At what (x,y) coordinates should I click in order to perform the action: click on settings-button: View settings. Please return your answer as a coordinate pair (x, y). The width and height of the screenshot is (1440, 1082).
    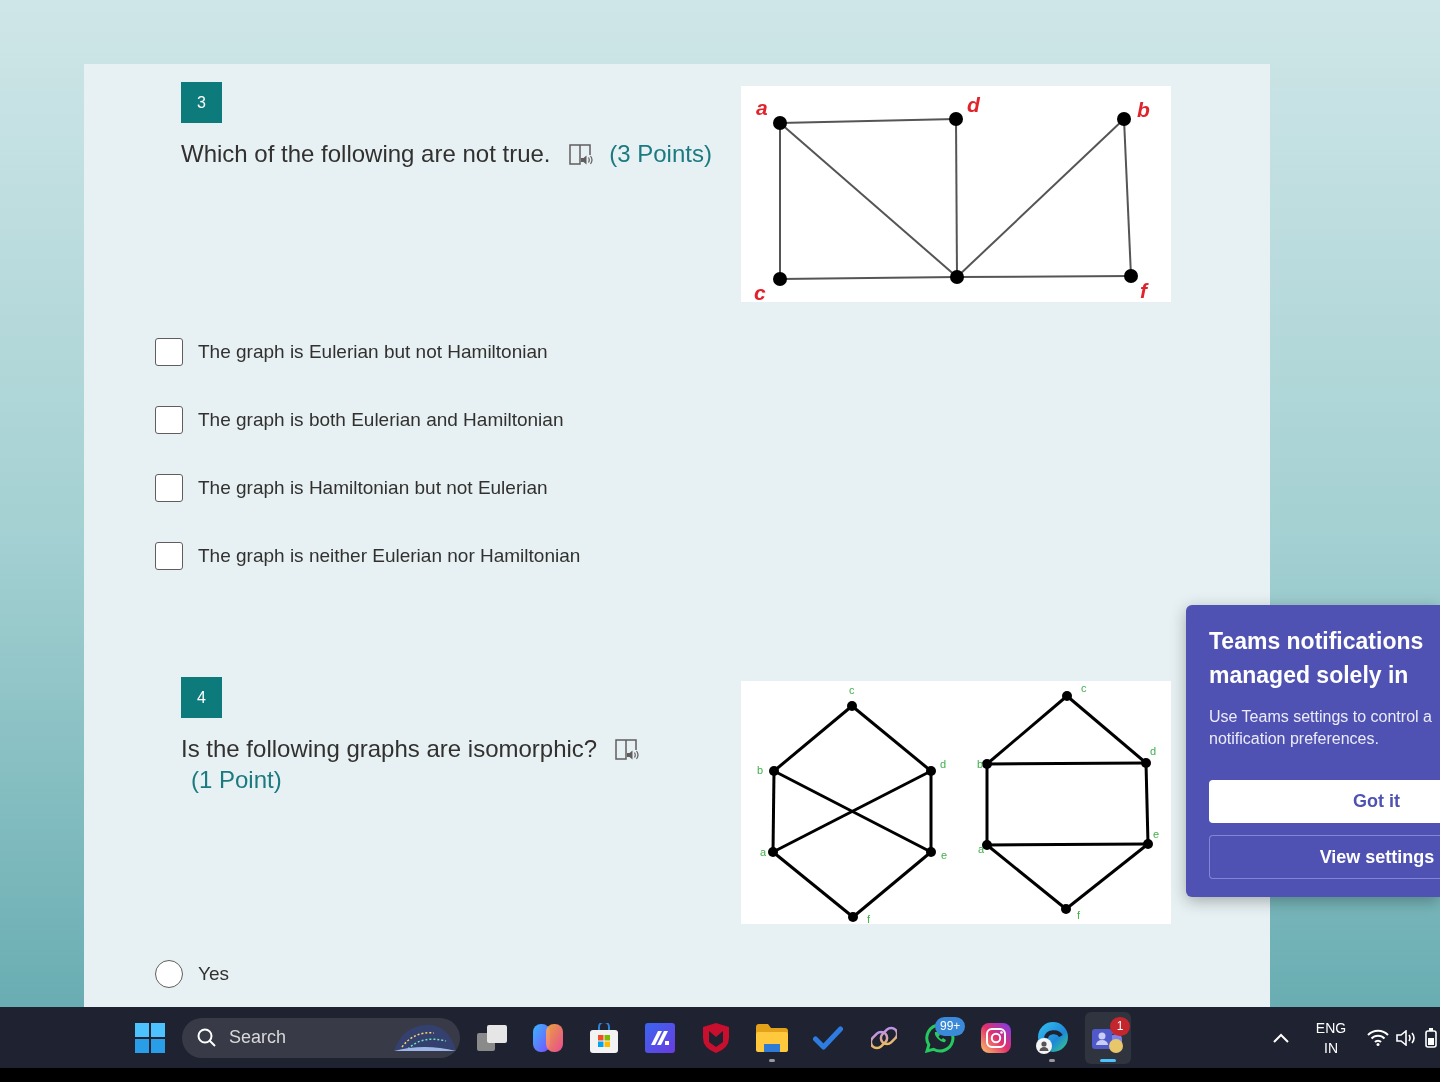
    Looking at the image, I should click on (1324, 857).